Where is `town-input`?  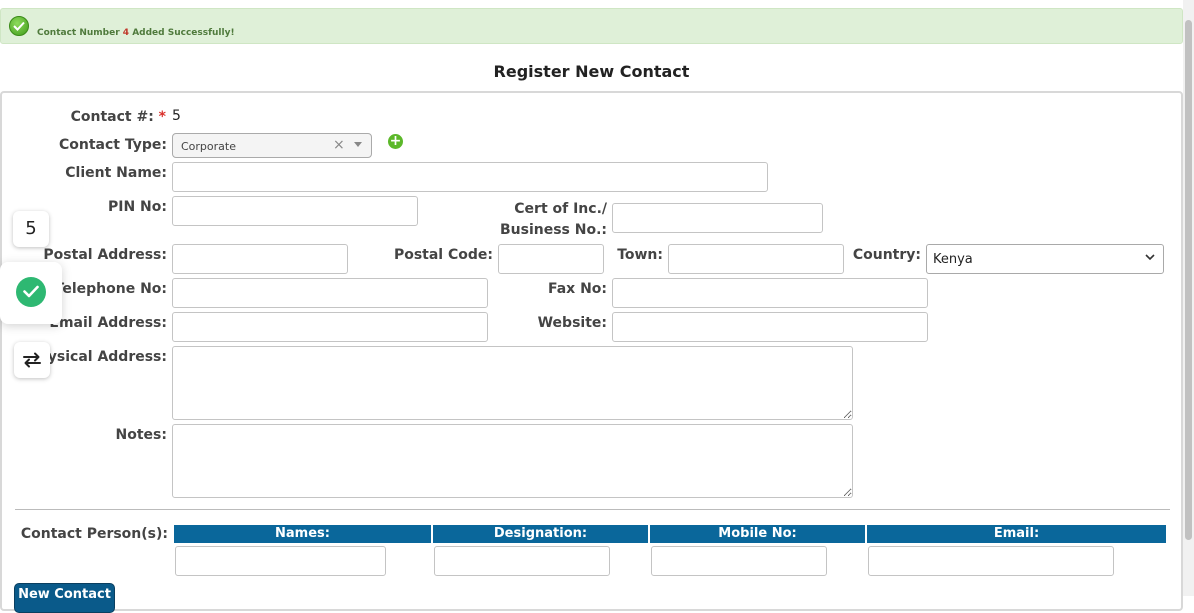 town-input is located at coordinates (756, 259).